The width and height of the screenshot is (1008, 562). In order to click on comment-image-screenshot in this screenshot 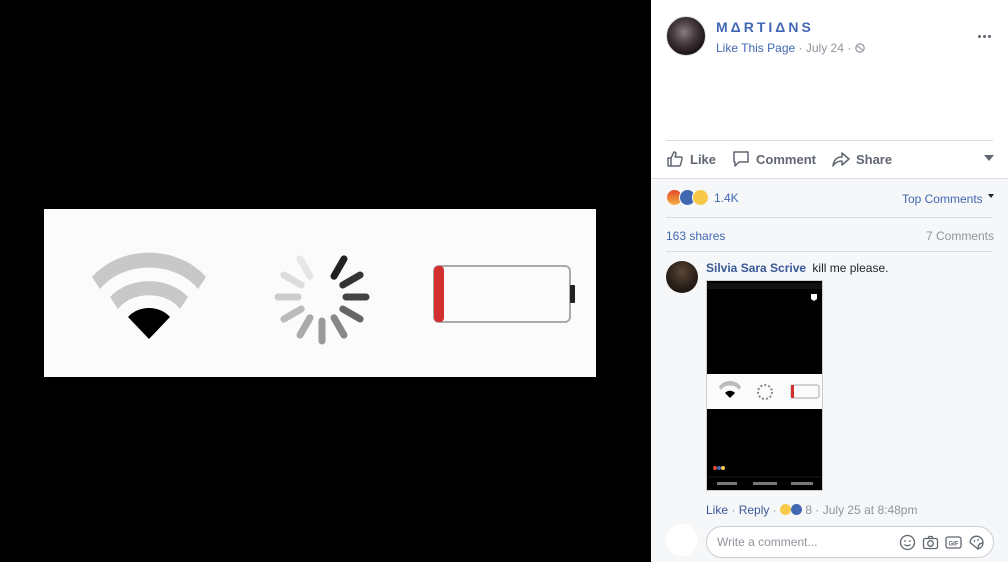, I will do `click(764, 385)`.